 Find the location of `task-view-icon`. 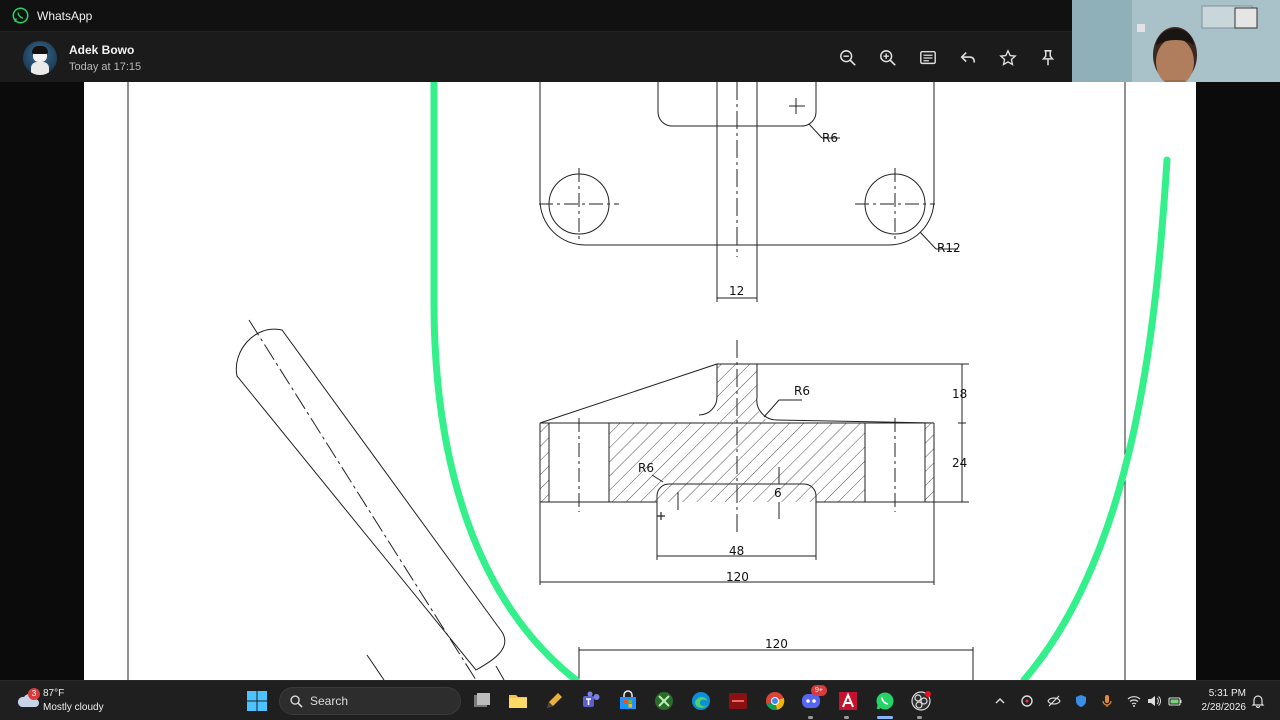

task-view-icon is located at coordinates (482, 700).